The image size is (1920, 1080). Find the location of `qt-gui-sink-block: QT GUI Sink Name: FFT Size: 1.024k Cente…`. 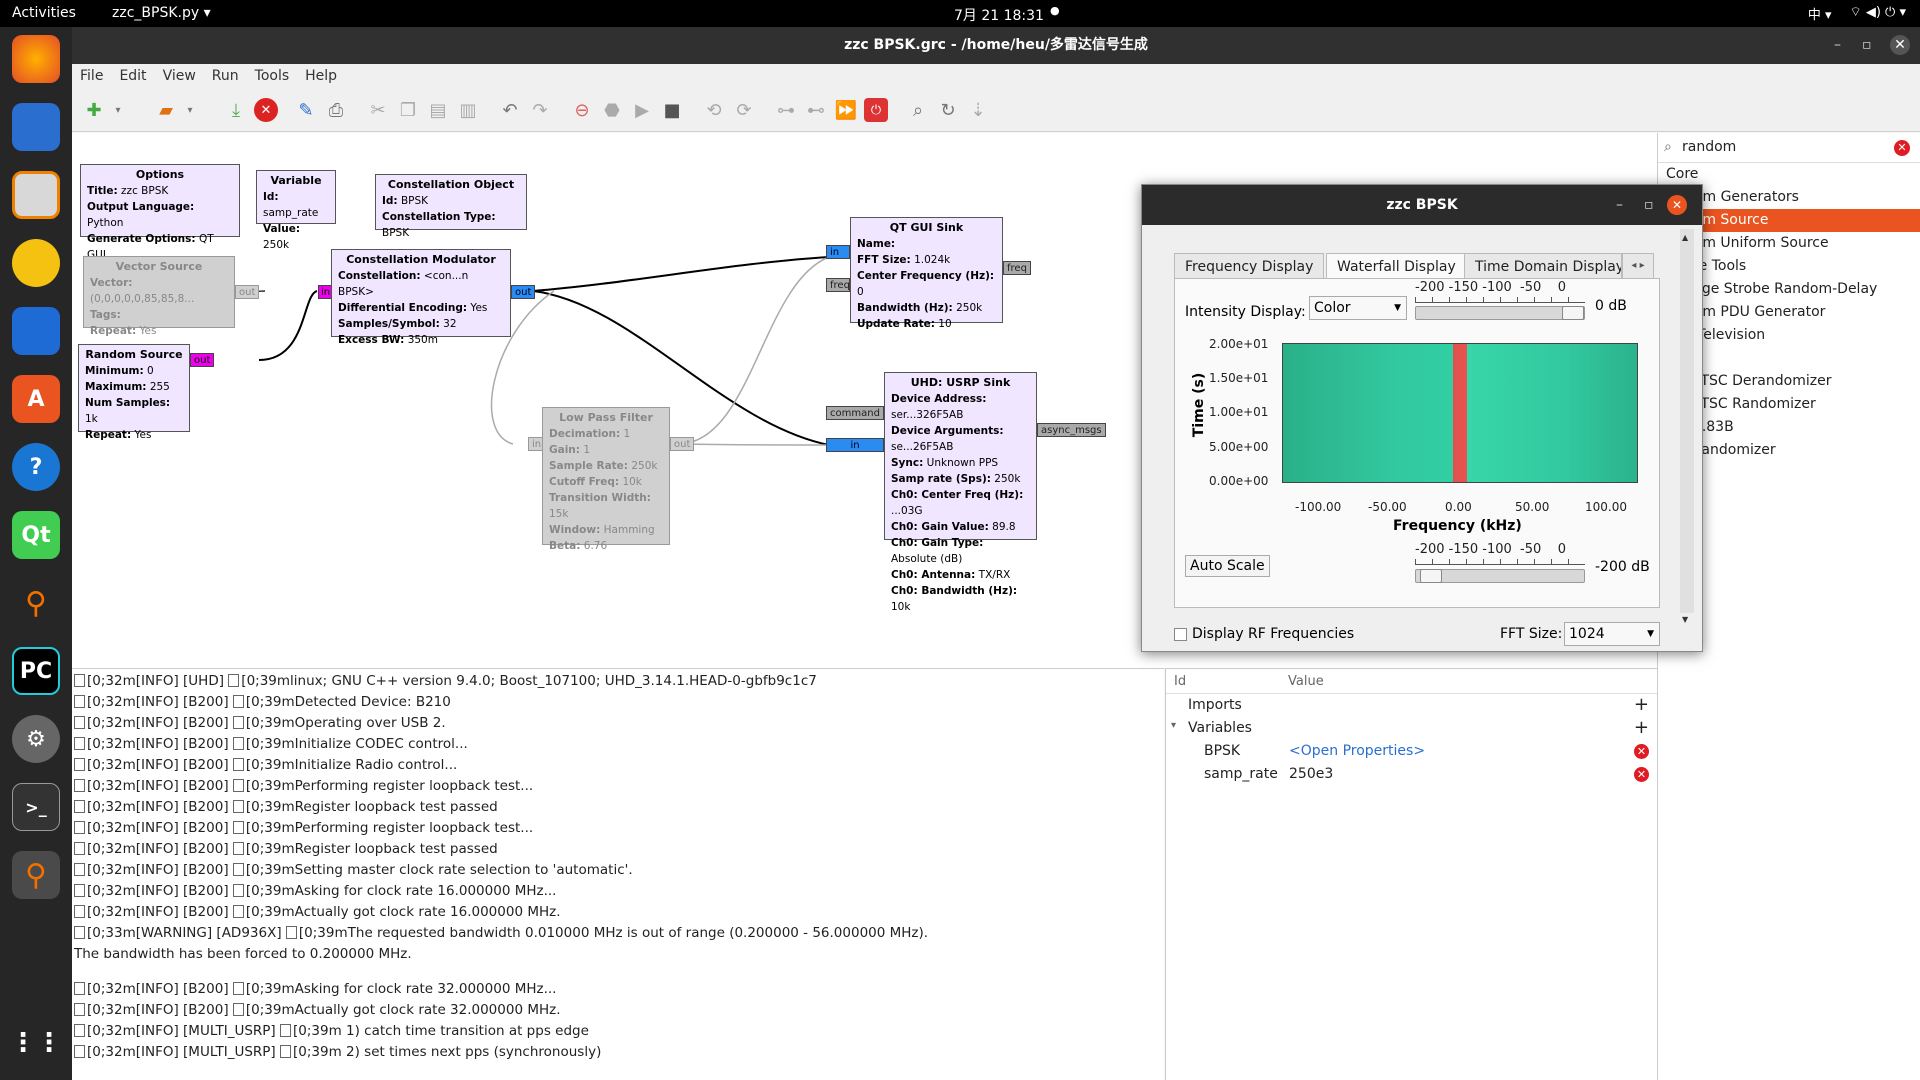

qt-gui-sink-block: QT GUI Sink Name: FFT Size: 1.024k Cente… is located at coordinates (926, 273).